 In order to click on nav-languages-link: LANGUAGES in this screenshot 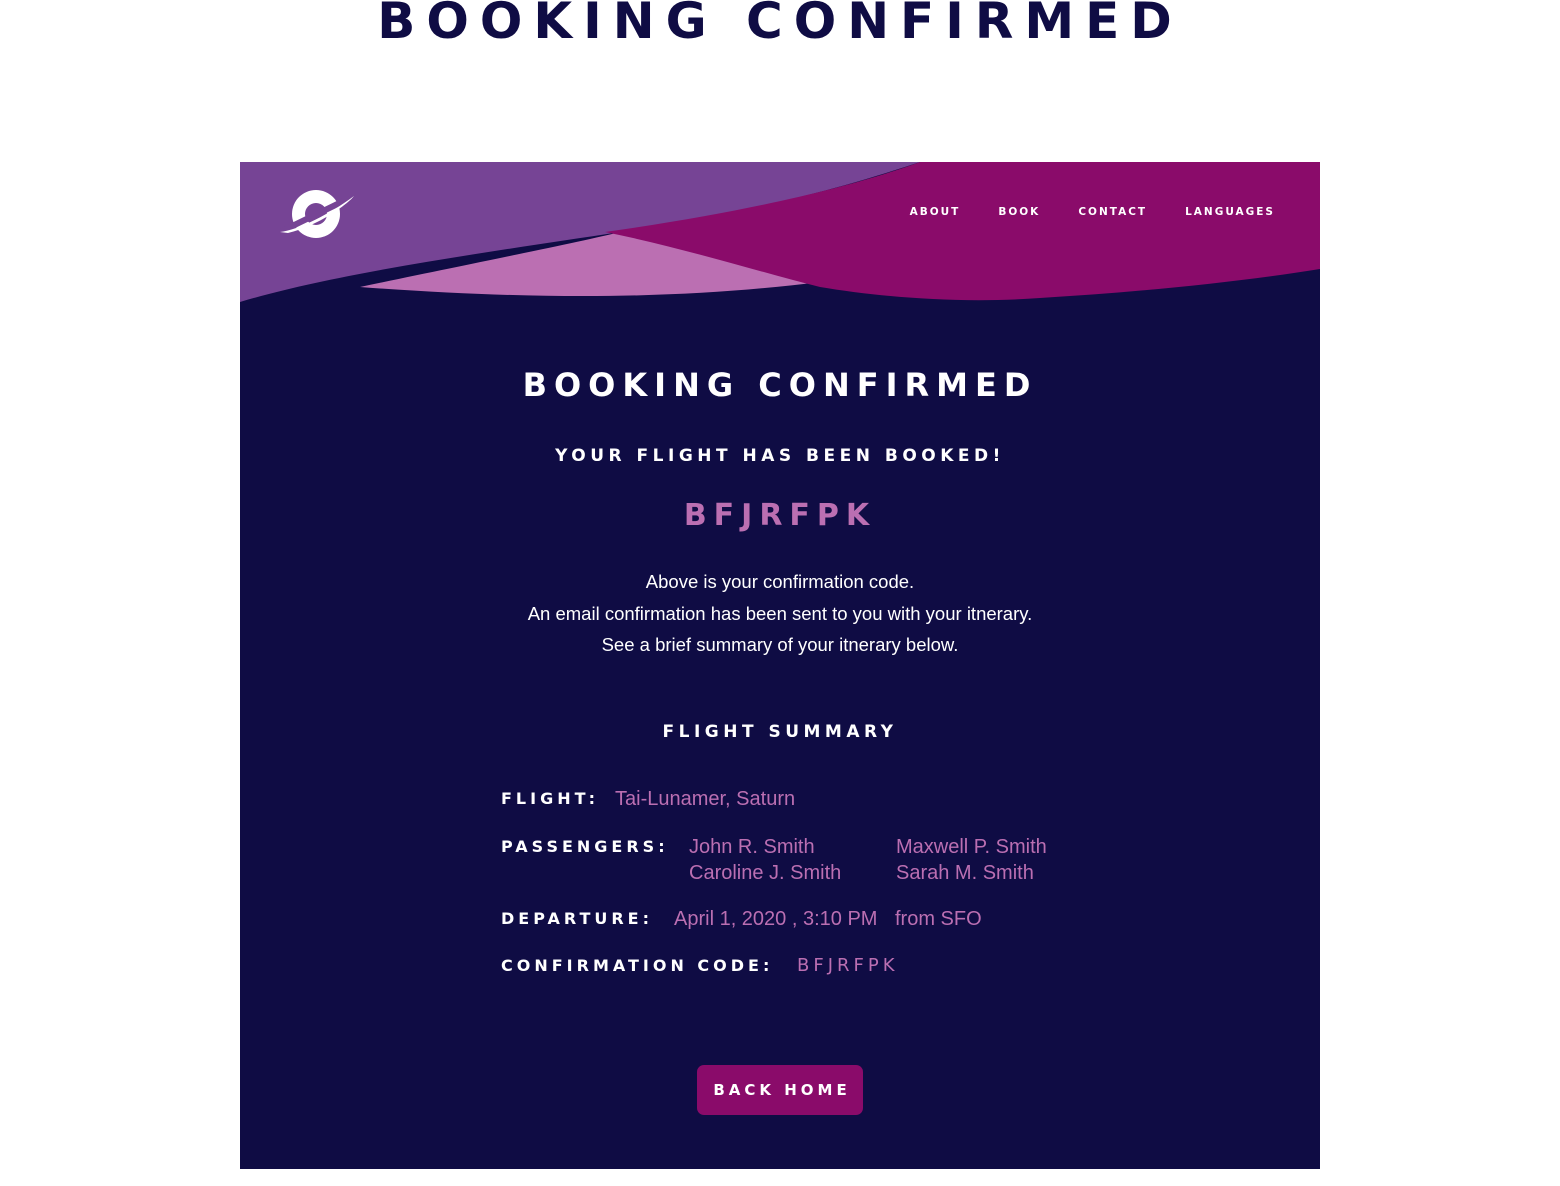, I will do `click(1230, 212)`.